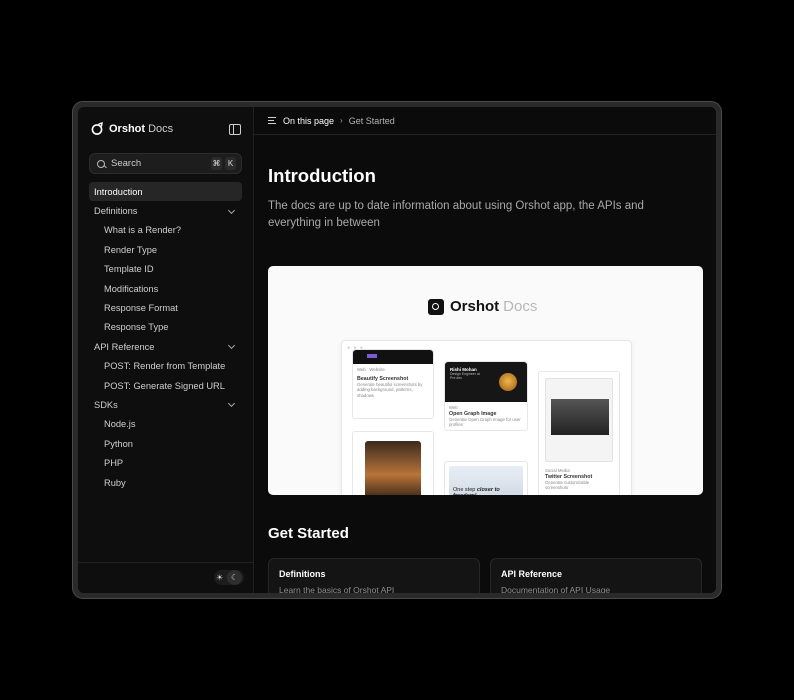  What do you see at coordinates (337, 589) in the screenshot?
I see `card-desc: Learn the basics of Orshot API` at bounding box center [337, 589].